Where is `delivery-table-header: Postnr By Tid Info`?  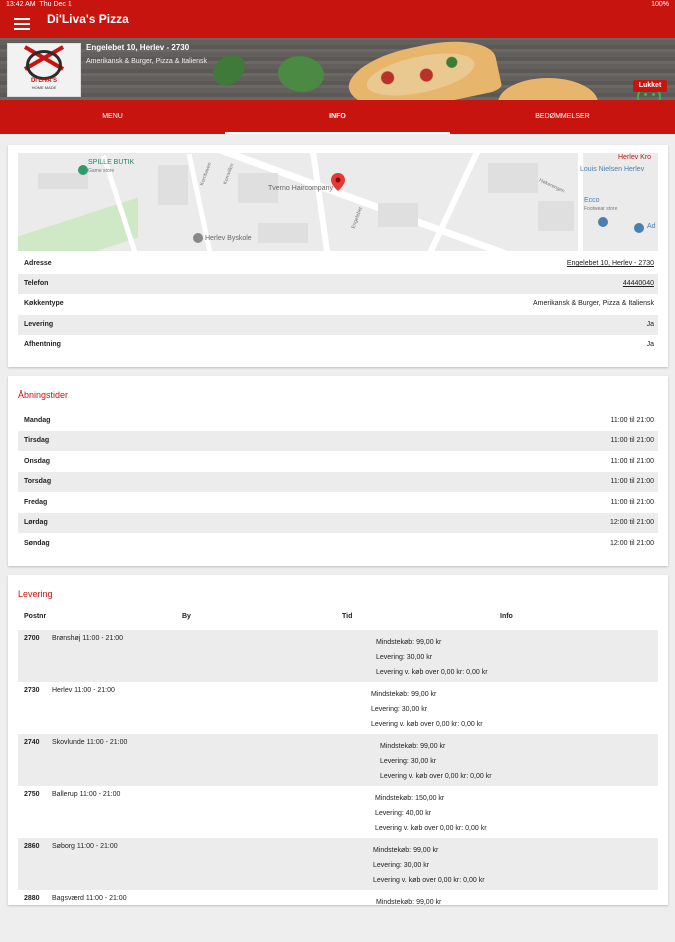 delivery-table-header: Postnr By Tid Info is located at coordinates (268, 616).